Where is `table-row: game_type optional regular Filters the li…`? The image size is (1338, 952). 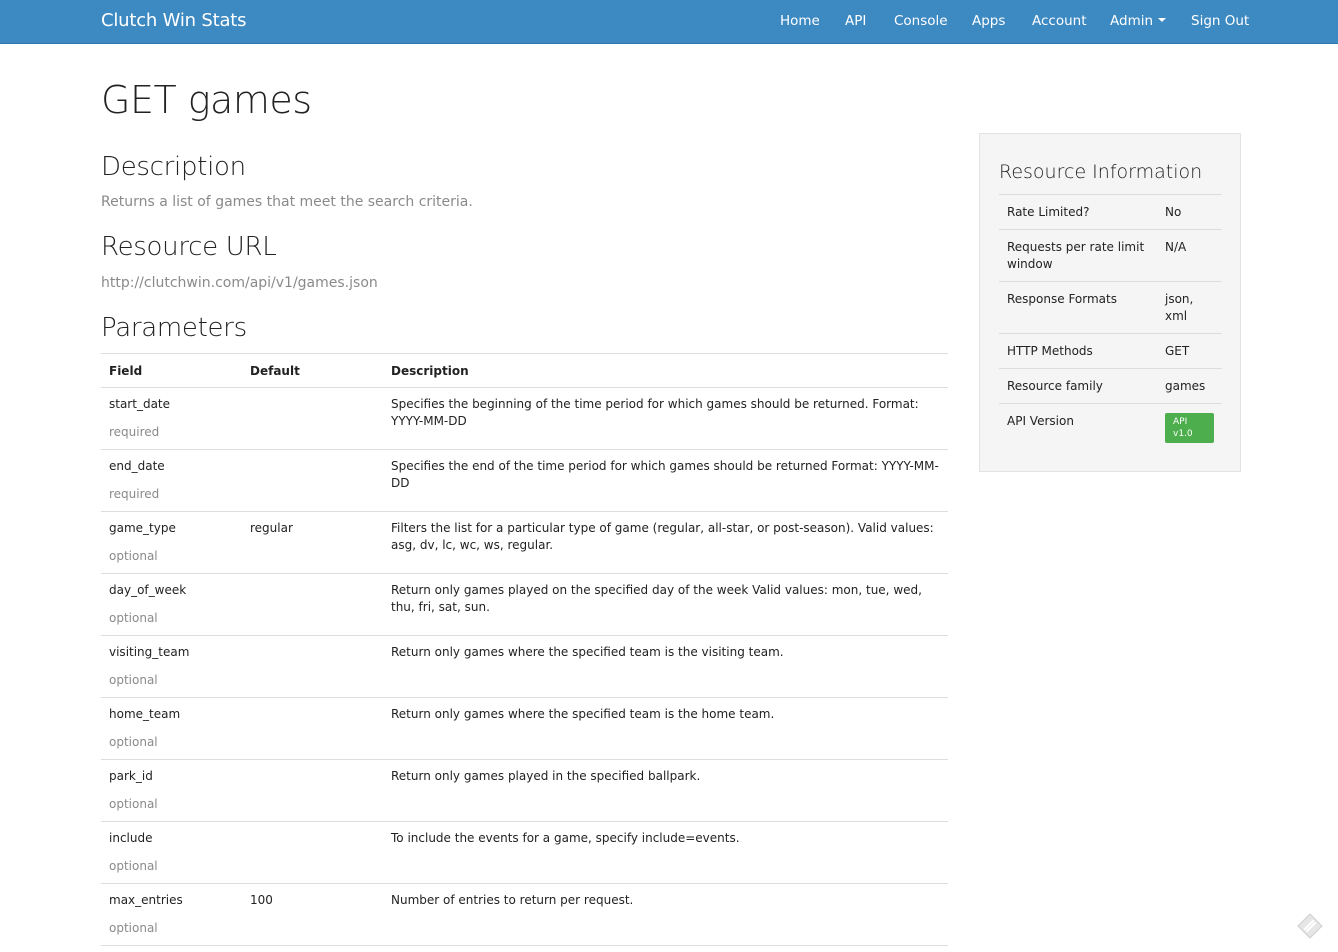 table-row: game_type optional regular Filters the li… is located at coordinates (524, 542).